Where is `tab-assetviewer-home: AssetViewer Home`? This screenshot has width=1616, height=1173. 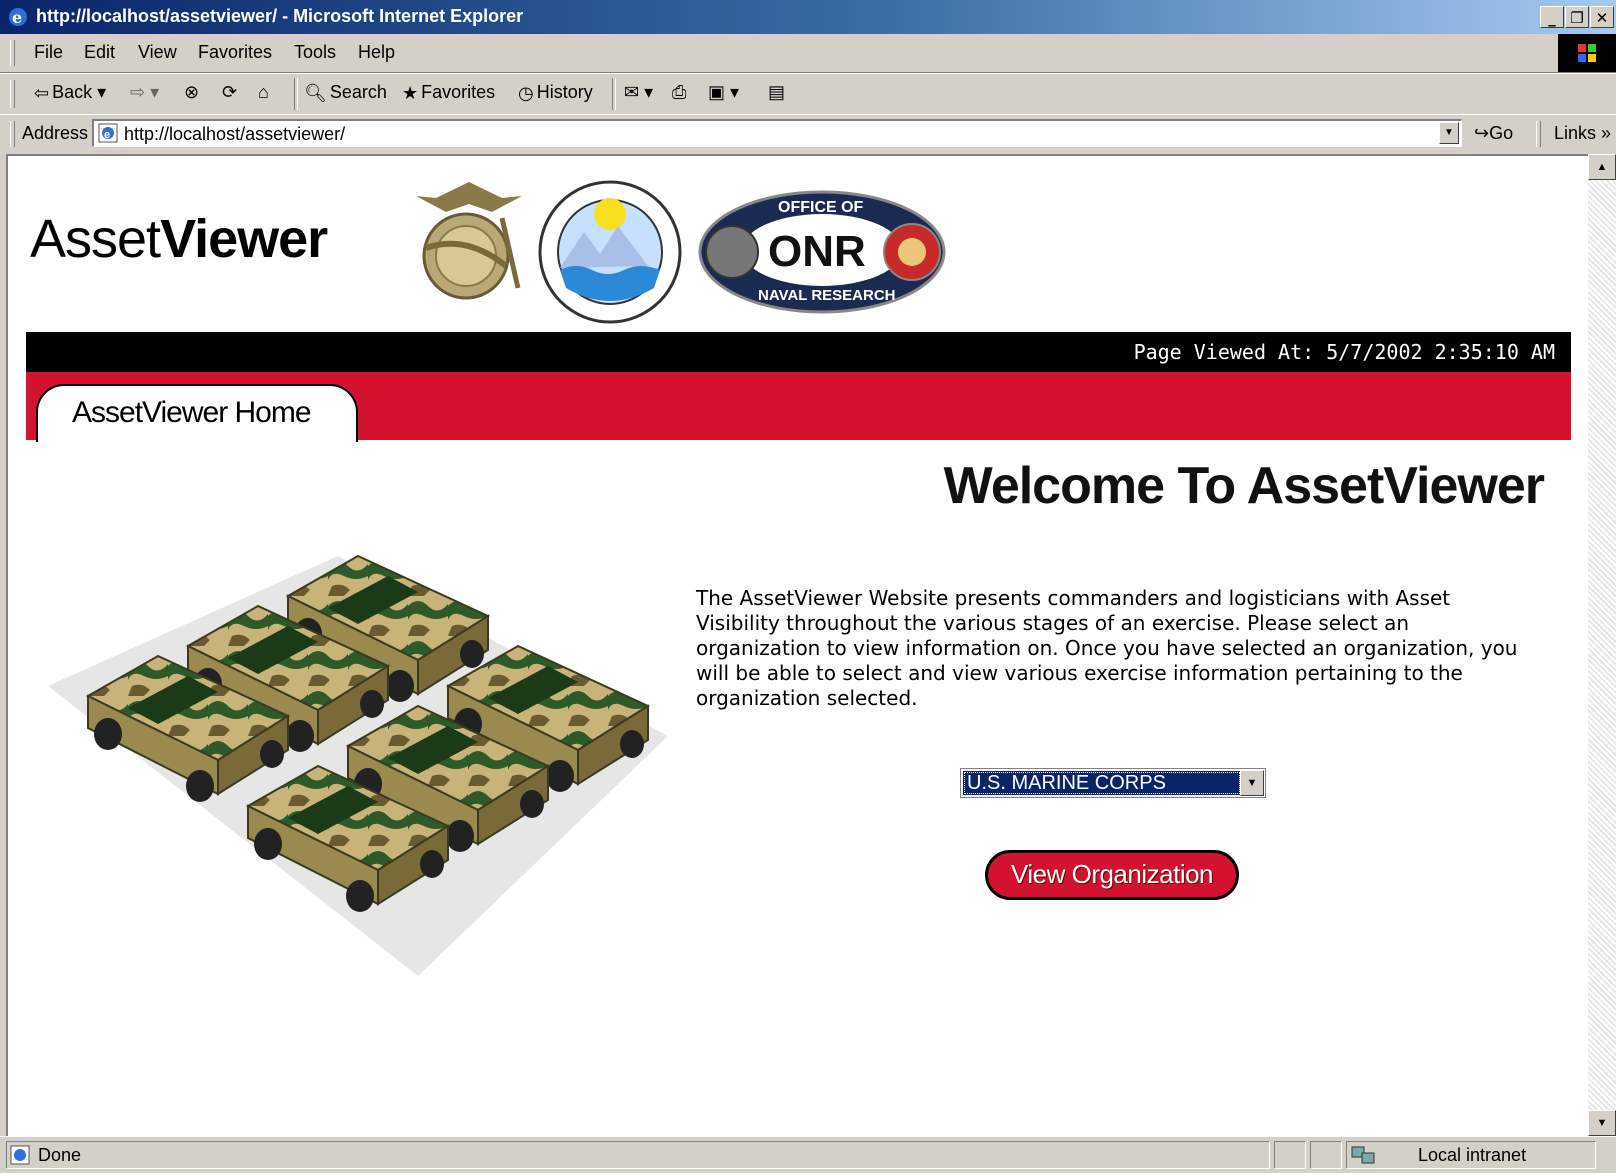
tab-assetviewer-home: AssetViewer Home is located at coordinates (197, 413).